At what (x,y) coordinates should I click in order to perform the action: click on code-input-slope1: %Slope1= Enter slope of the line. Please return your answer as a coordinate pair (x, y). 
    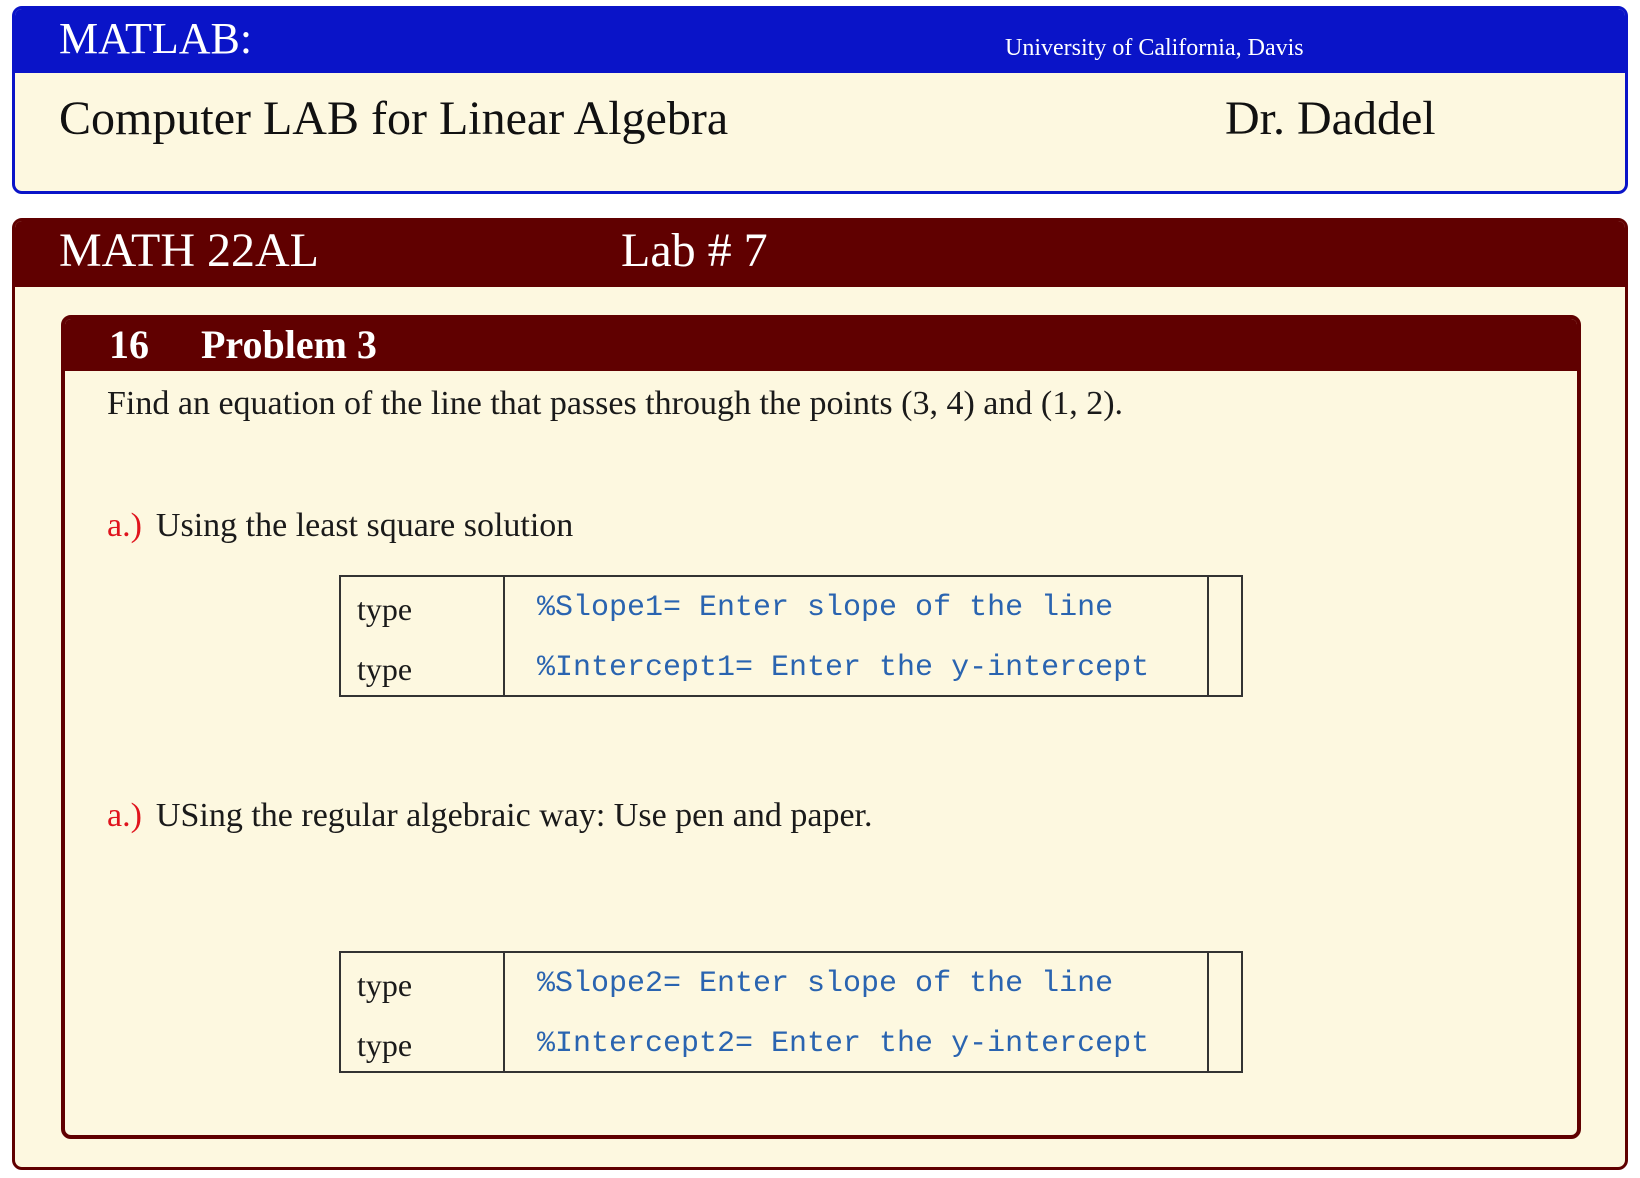
    Looking at the image, I should click on (825, 608).